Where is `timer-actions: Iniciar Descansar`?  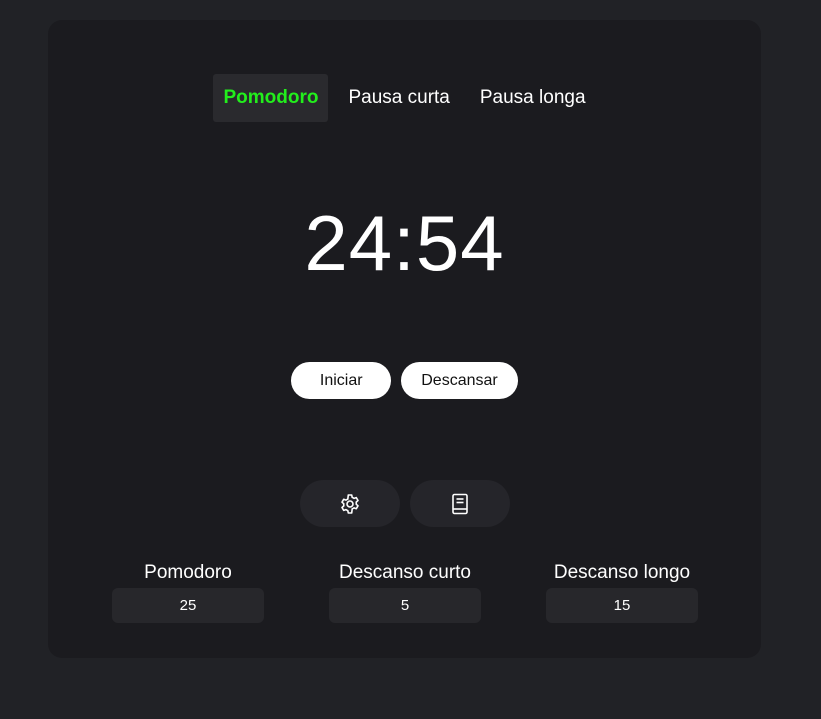
timer-actions: Iniciar Descansar is located at coordinates (404, 380).